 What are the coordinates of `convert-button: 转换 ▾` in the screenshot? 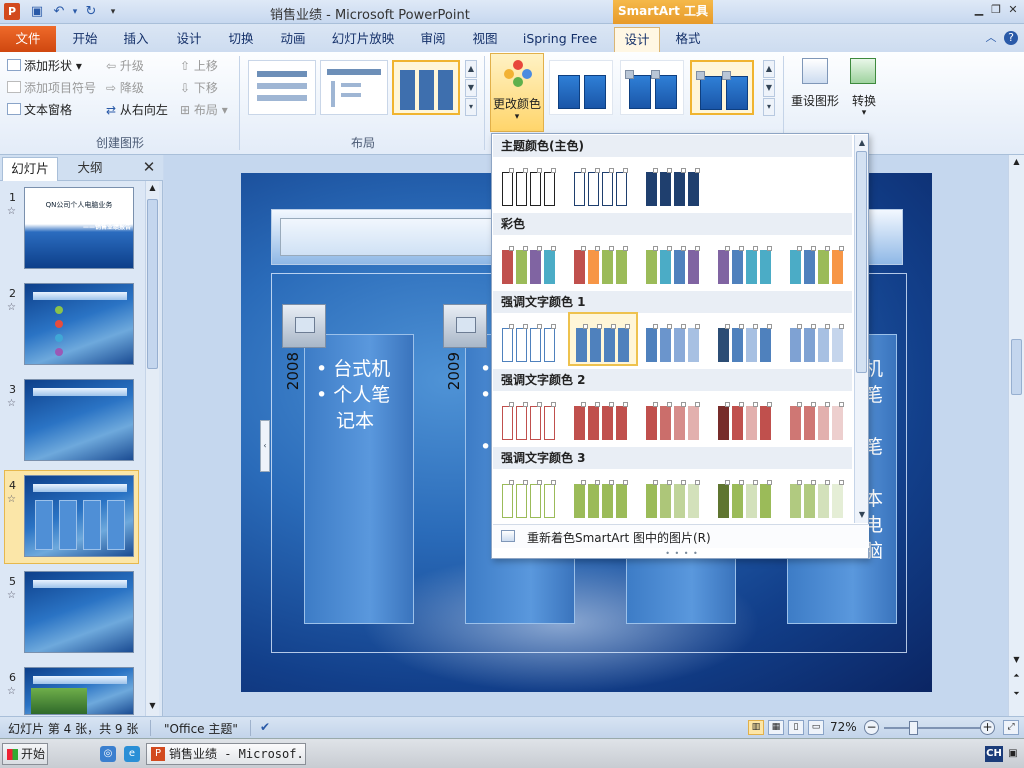 It's located at (864, 94).